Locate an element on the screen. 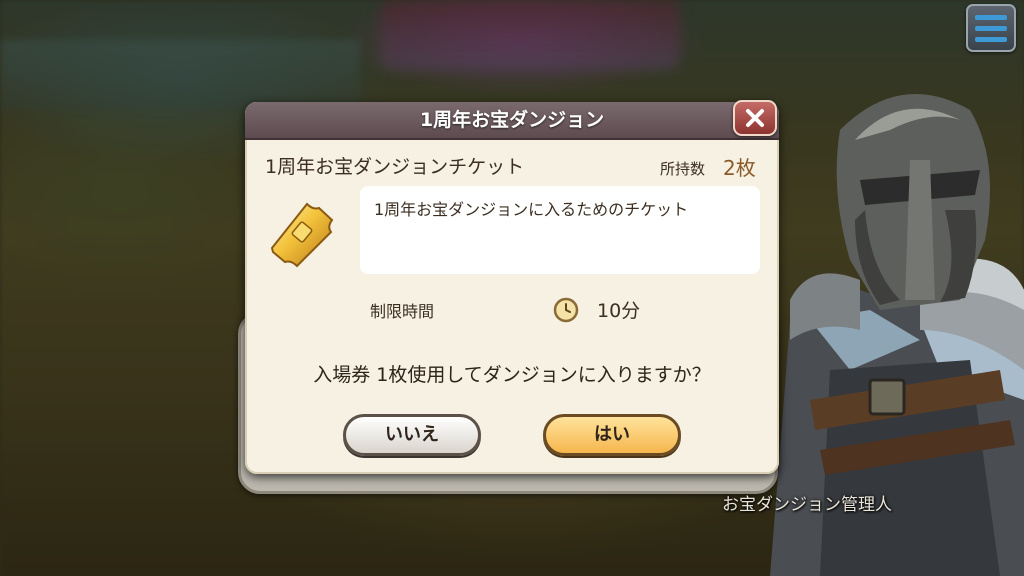 The height and width of the screenshot is (576, 1024). item-name: 1周年お宝ダンジョンチケット is located at coordinates (395, 167).